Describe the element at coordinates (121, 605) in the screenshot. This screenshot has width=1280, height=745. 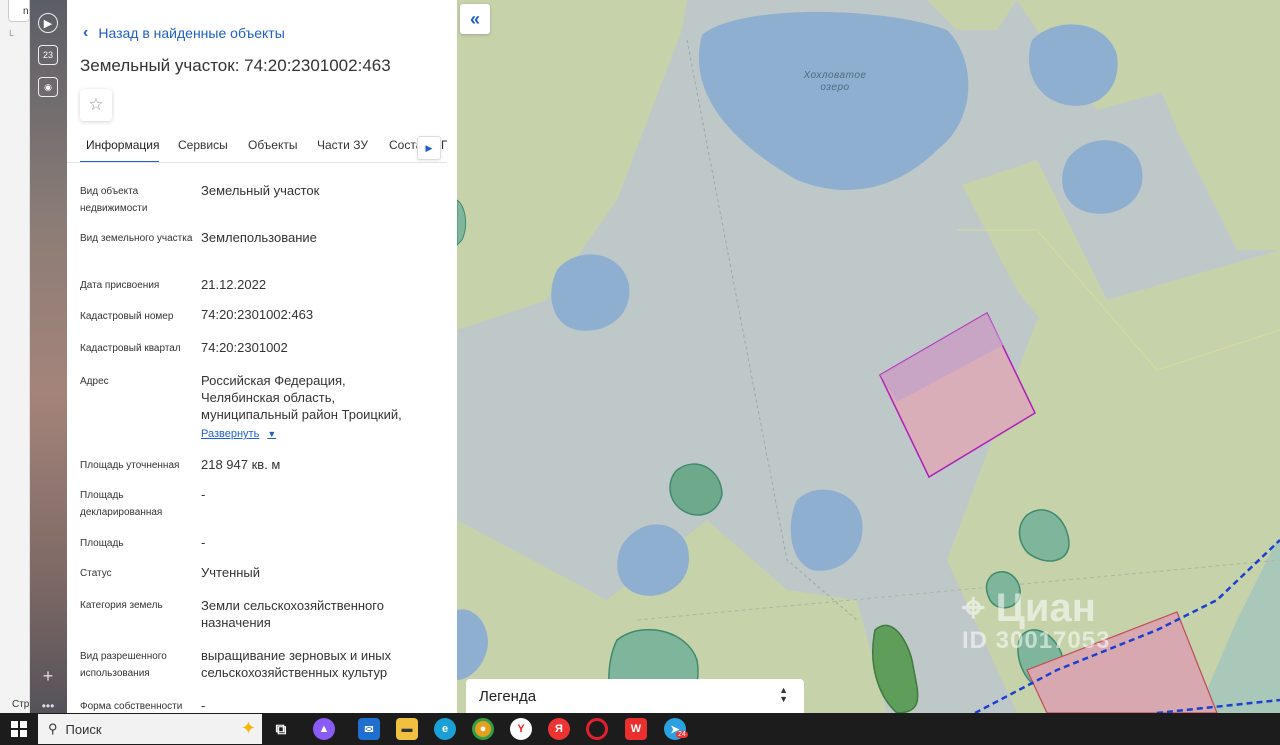
I see `row-label-land-category: Категория земель` at that location.